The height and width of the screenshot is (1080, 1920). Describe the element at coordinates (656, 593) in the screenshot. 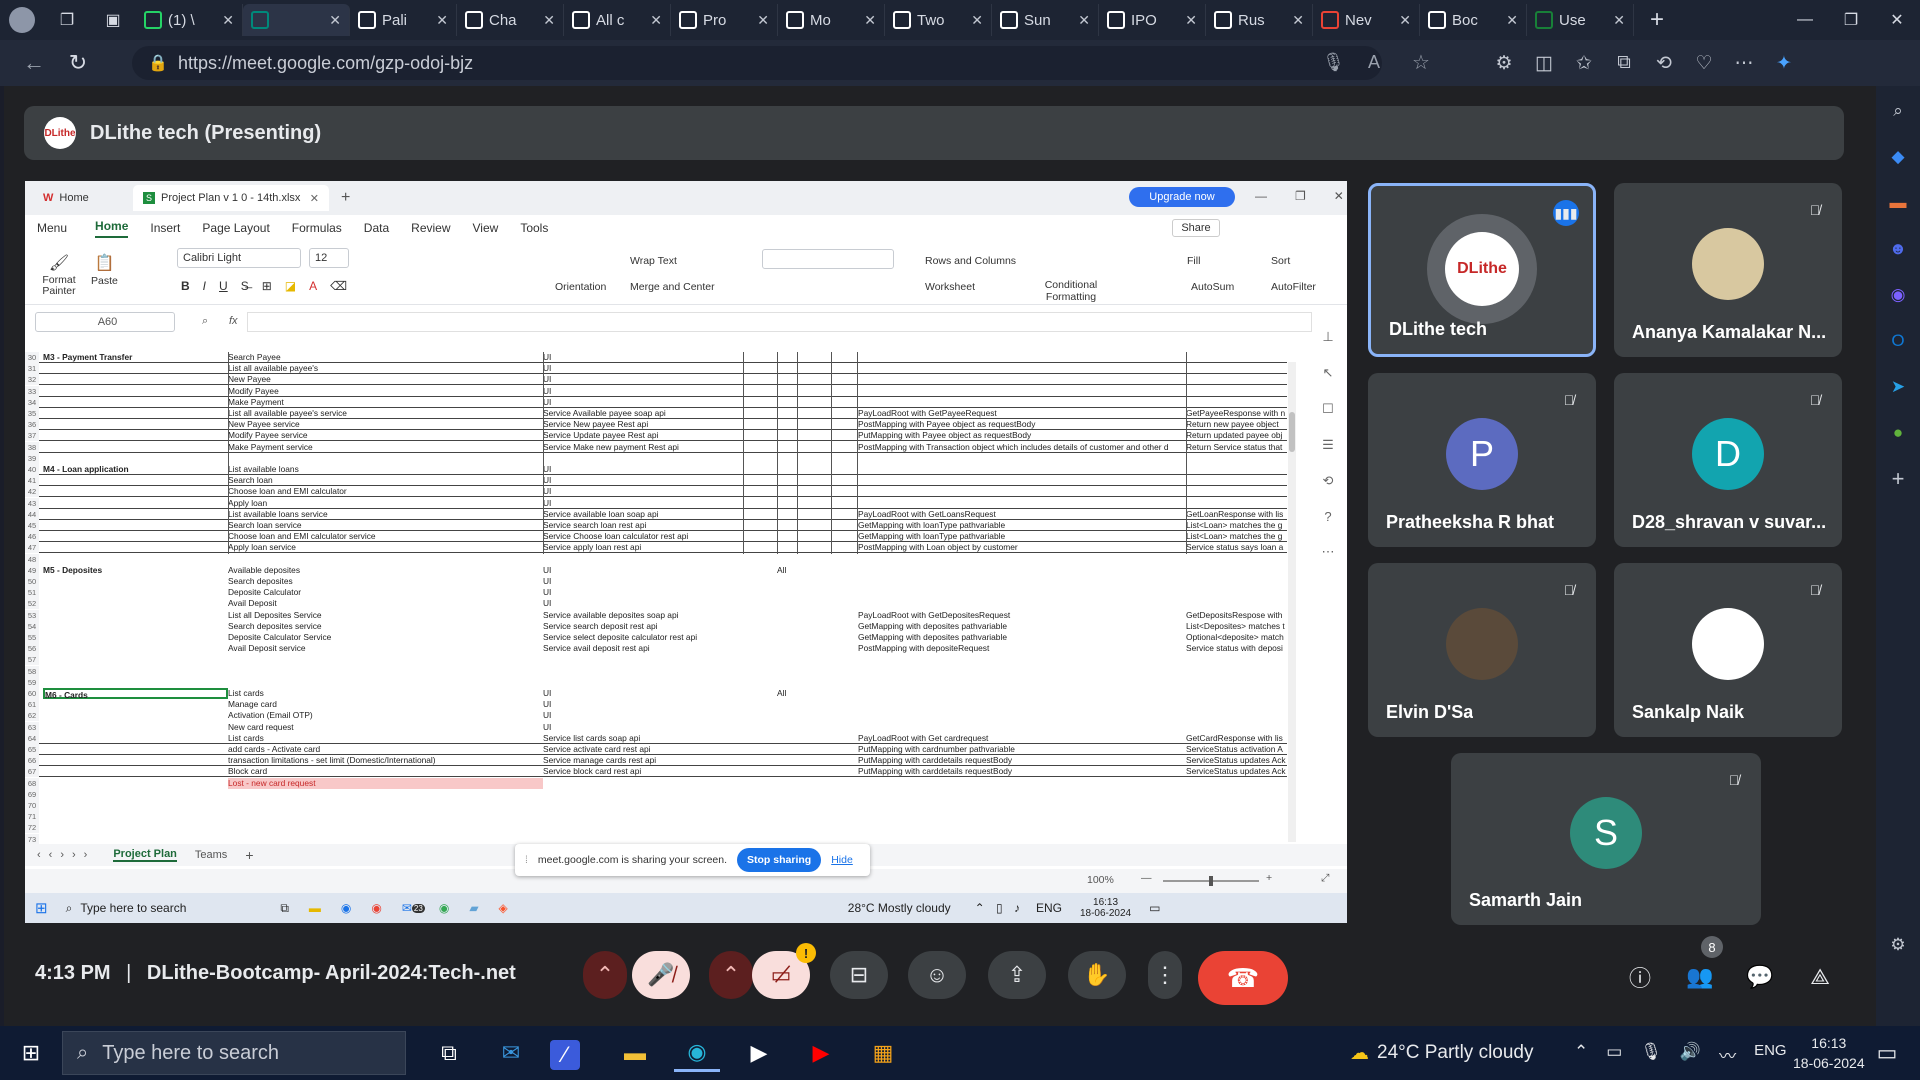

I see `table-row: 51 Deposite Calculator UI` at that location.